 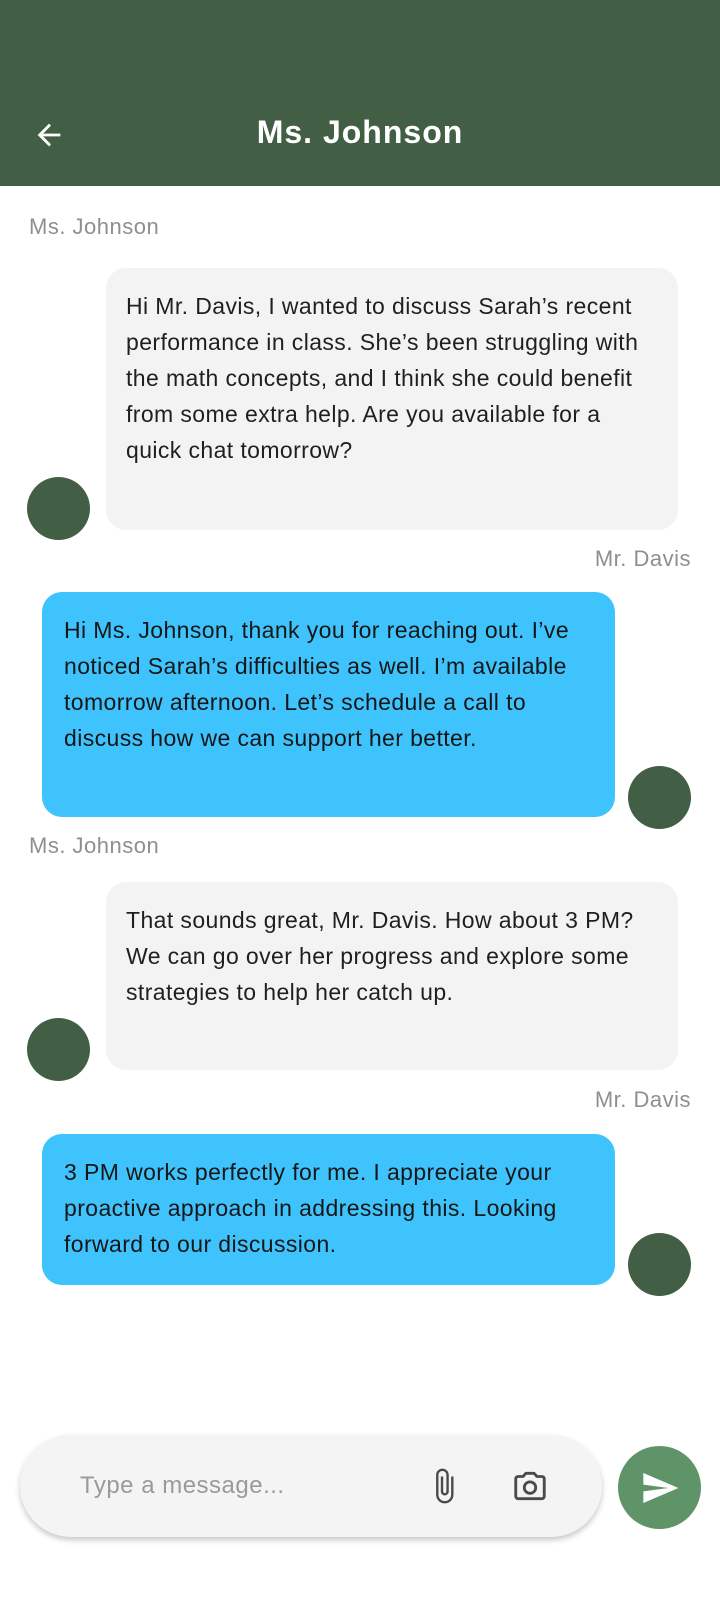 I want to click on page-title: Ms. Johnson, so click(x=360, y=132).